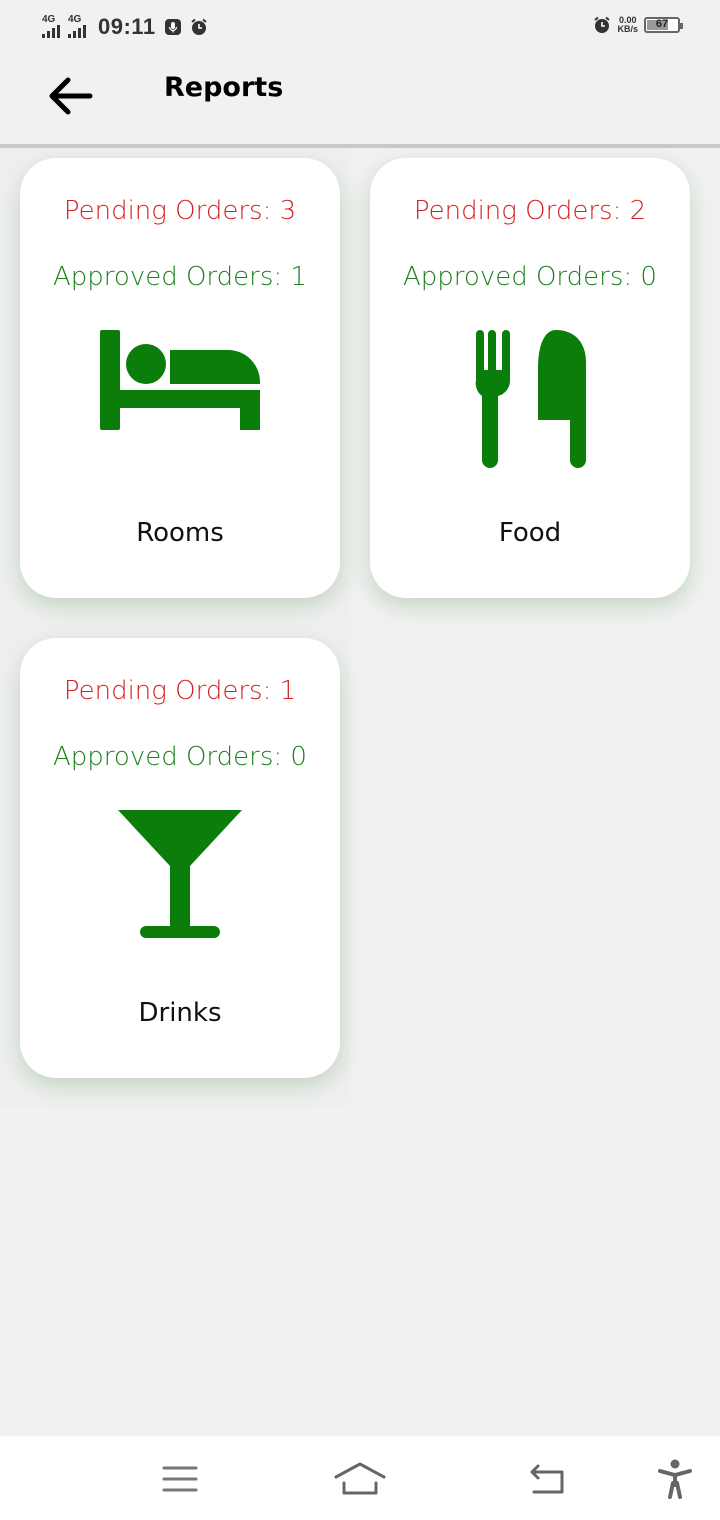 The image size is (720, 1520). Describe the element at coordinates (530, 533) in the screenshot. I see `card-label: Food` at that location.